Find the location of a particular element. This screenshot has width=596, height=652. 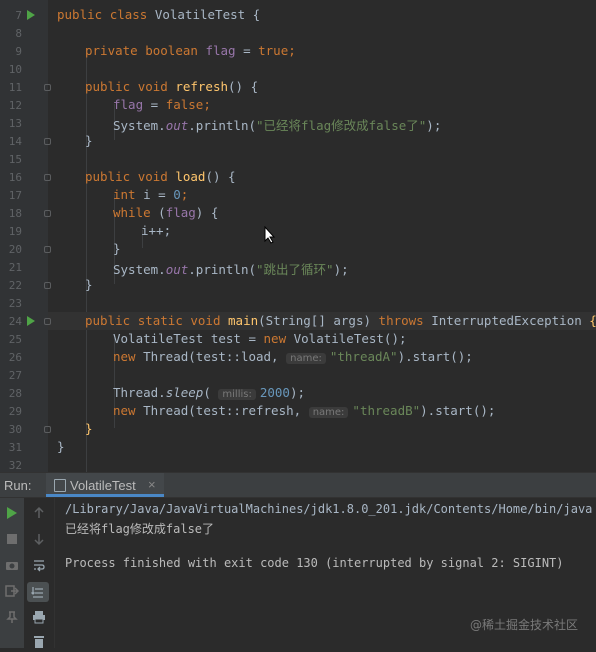

code-line: flag = false; is located at coordinates (162, 104).